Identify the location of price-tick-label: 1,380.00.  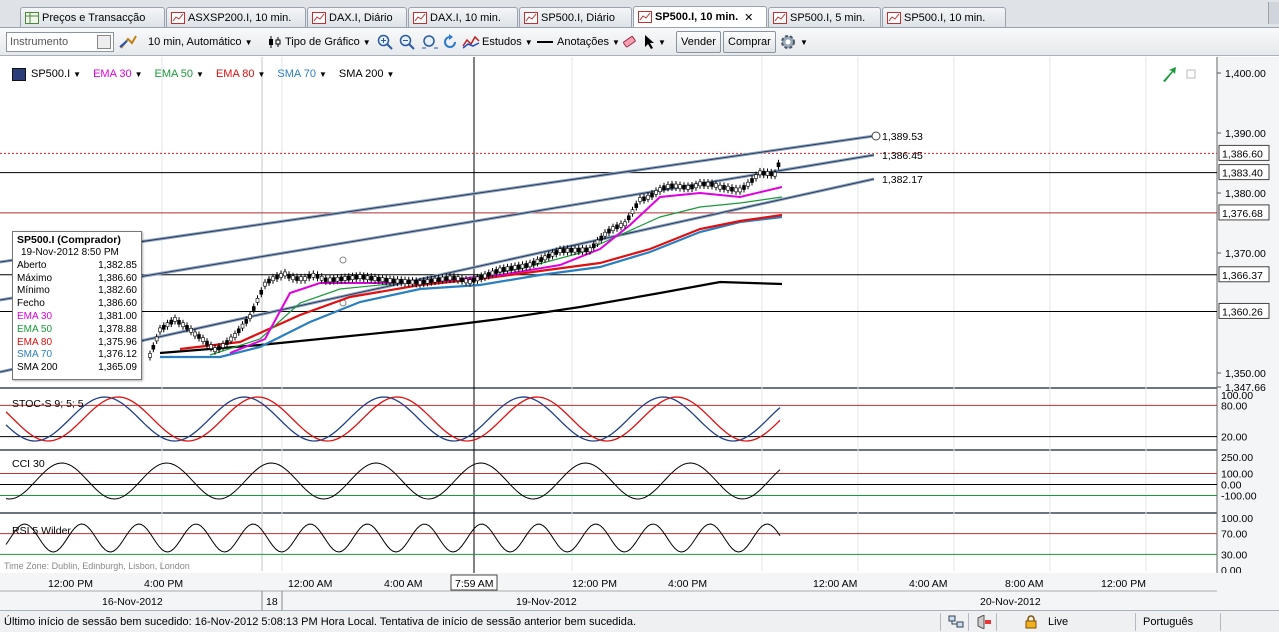
(1245, 194).